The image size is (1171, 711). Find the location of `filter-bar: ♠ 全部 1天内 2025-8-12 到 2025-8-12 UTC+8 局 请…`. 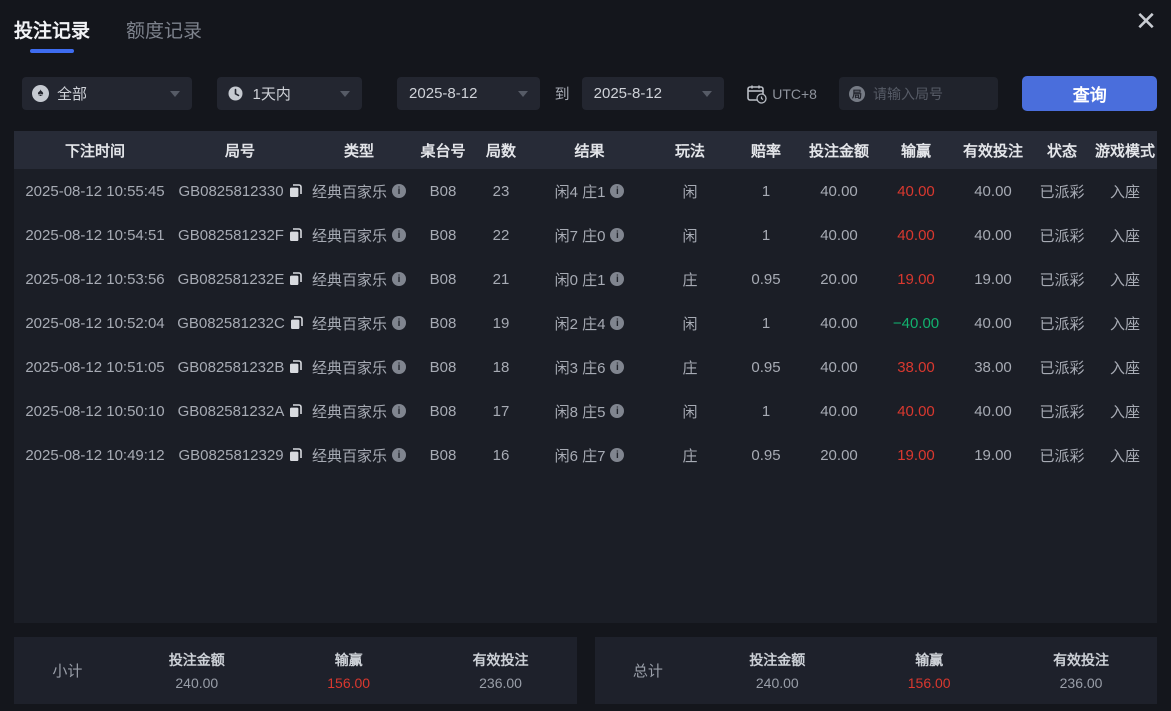

filter-bar: ♠ 全部 1天内 2025-8-12 到 2025-8-12 UTC+8 局 请… is located at coordinates (589, 93).